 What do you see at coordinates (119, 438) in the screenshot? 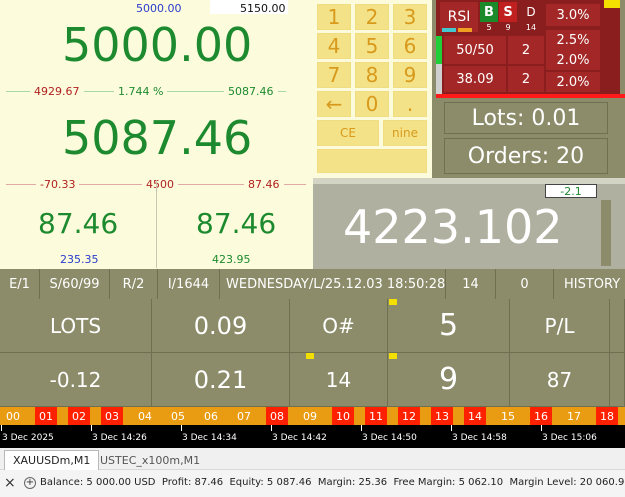
I see `time-label-2: 3 Dec 14:26` at bounding box center [119, 438].